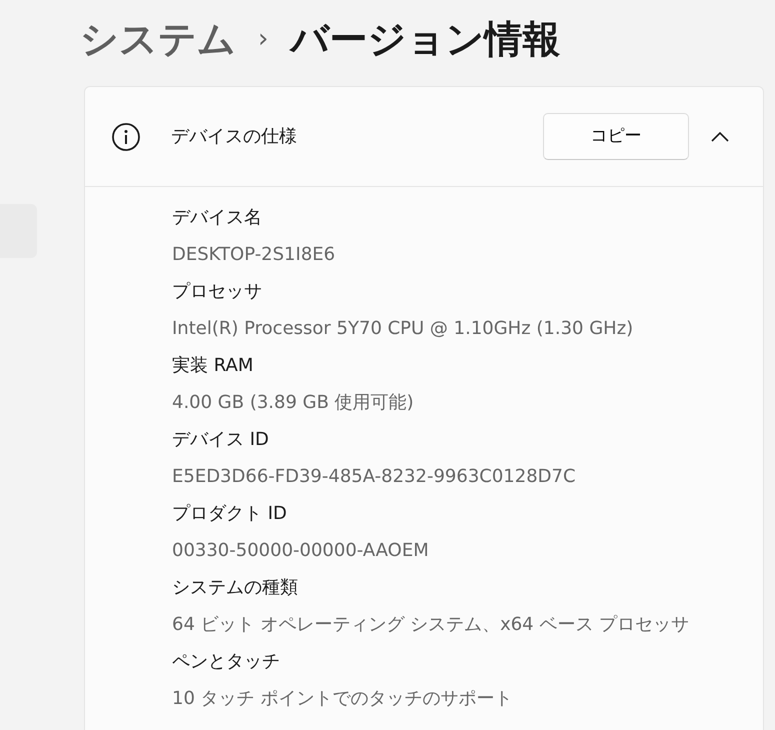 This screenshot has height=730, width=775. Describe the element at coordinates (431, 625) in the screenshot. I see `spec-value: 64 ビット オペレーティング システム、x64 ベース プロセッサ` at that location.